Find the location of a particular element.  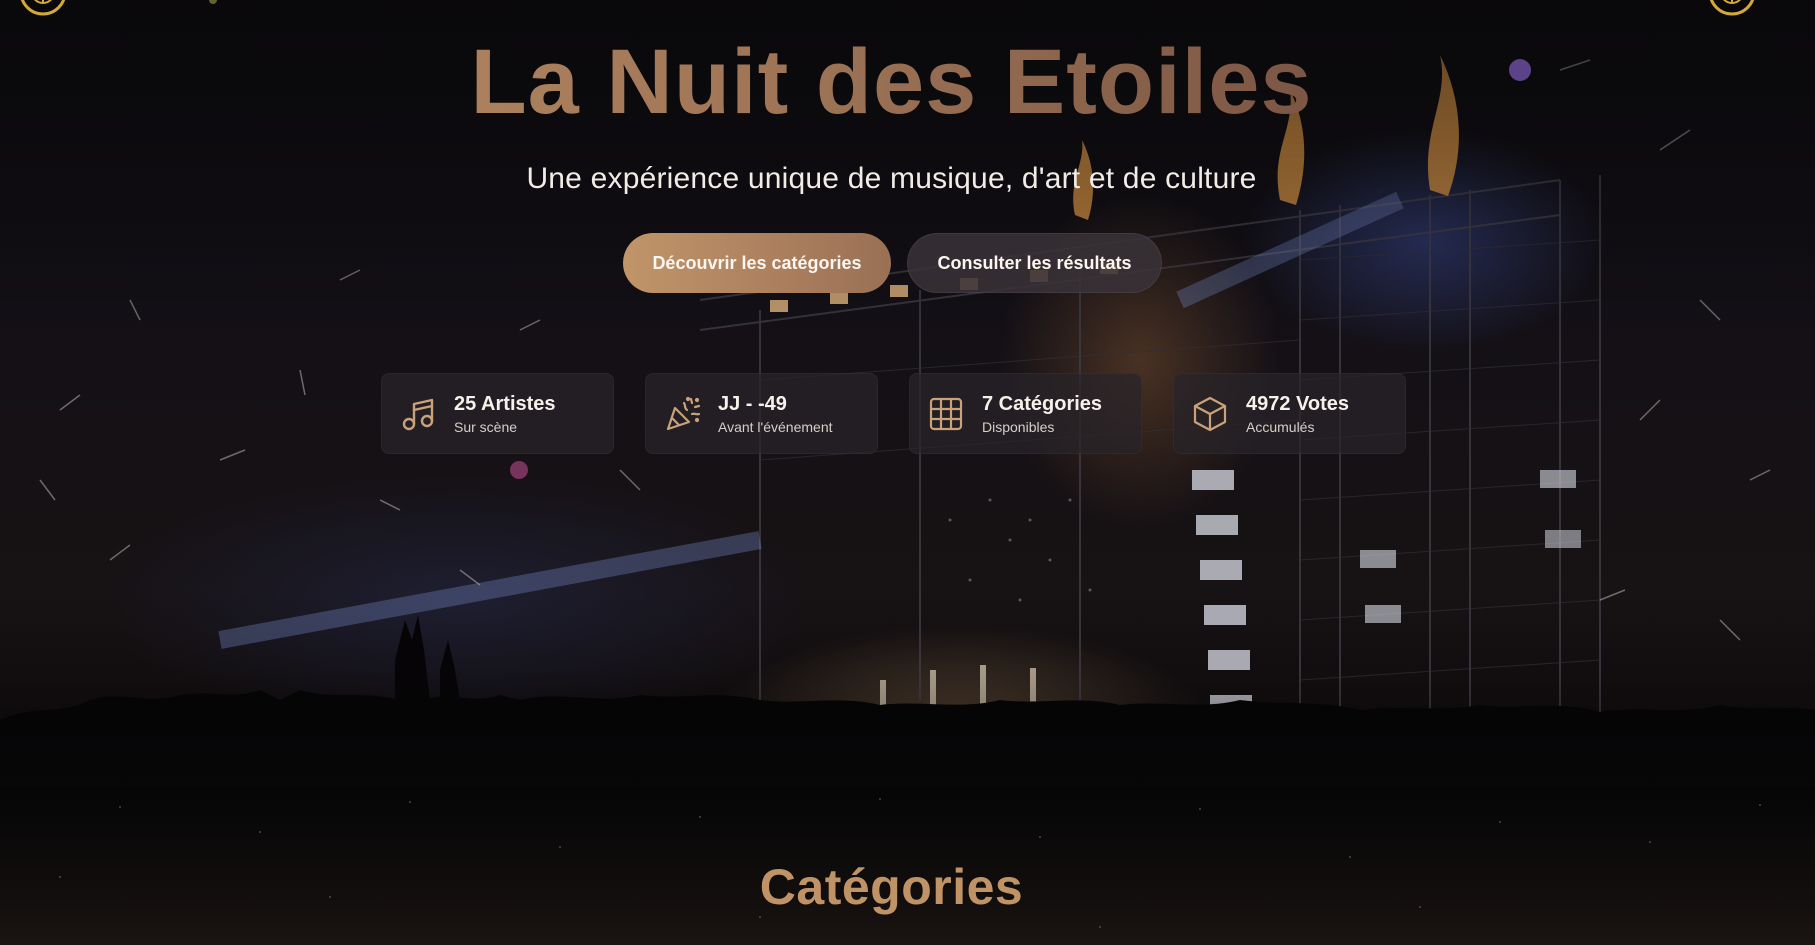

stat-card-countdown: JJ - -49 Avant l'événement is located at coordinates (761, 413).